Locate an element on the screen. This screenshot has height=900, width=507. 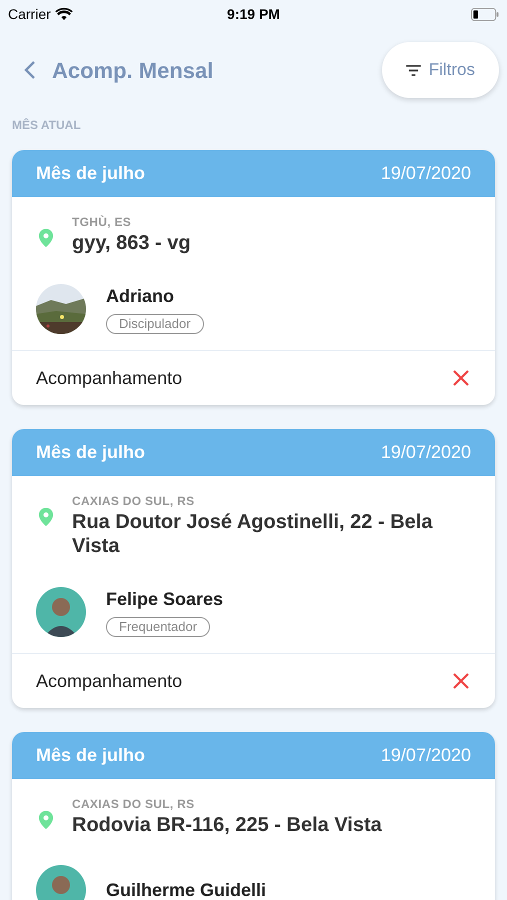
carrier-label: Carrier is located at coordinates (29, 14).